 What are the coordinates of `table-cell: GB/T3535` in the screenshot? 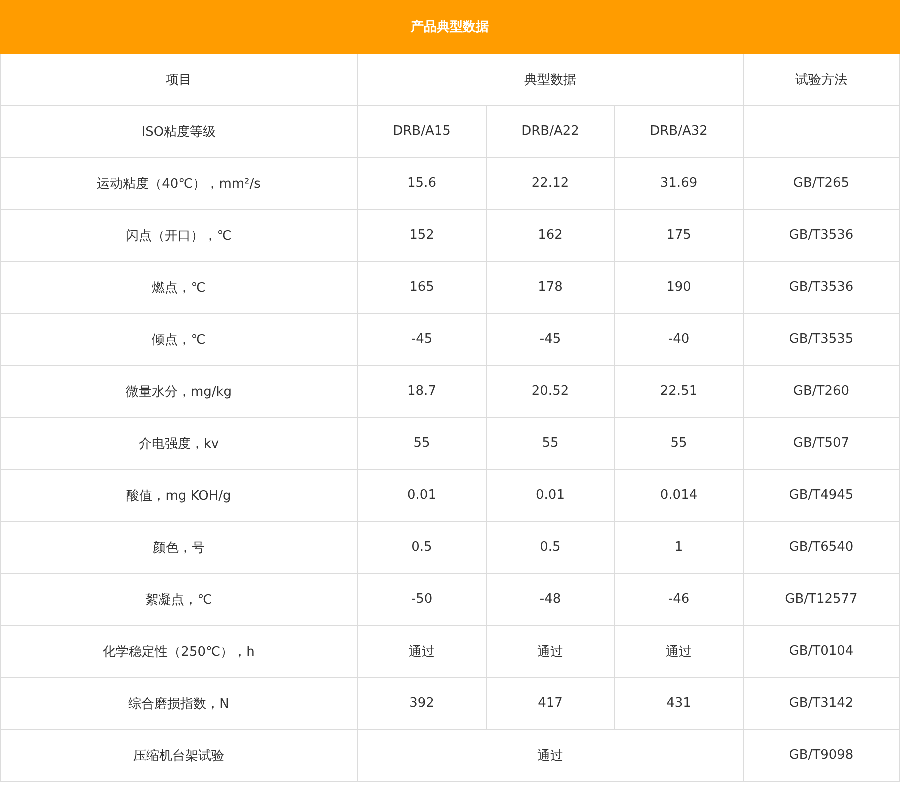 It's located at (822, 340).